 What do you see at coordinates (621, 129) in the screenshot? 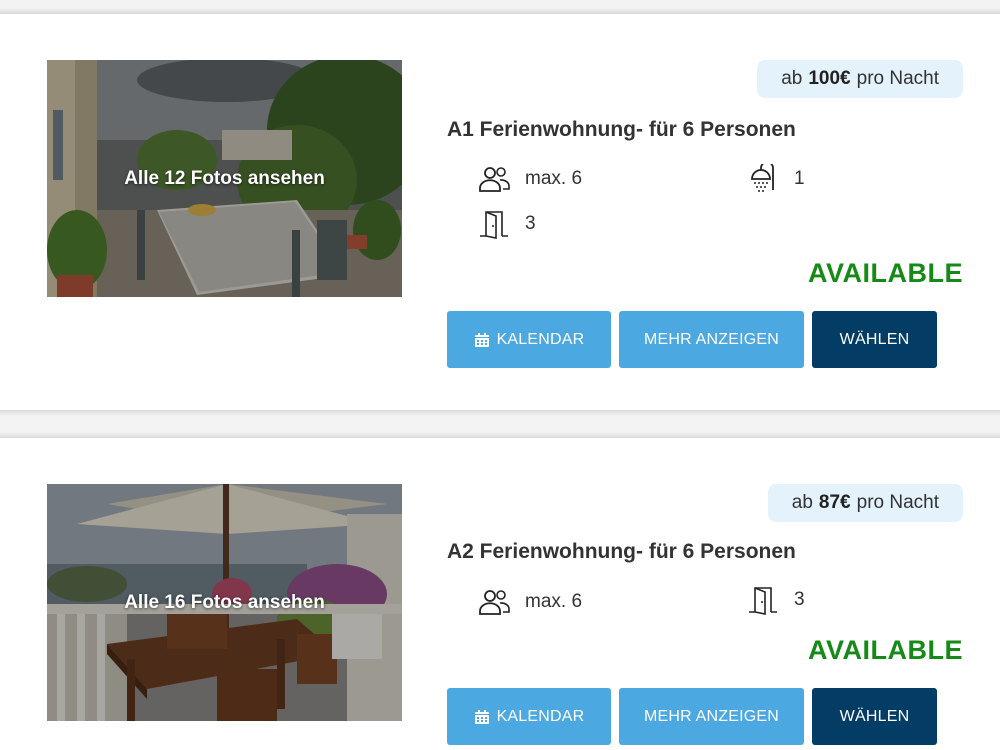
I see `listing-title: A1 Ferienwohnung- für 6 Personen` at bounding box center [621, 129].